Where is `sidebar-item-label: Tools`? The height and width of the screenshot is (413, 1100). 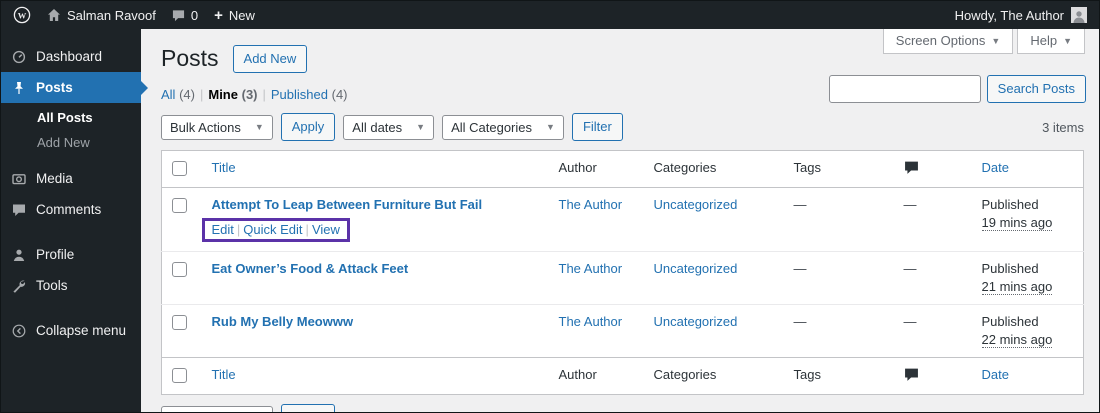
sidebar-item-label: Tools is located at coordinates (52, 285).